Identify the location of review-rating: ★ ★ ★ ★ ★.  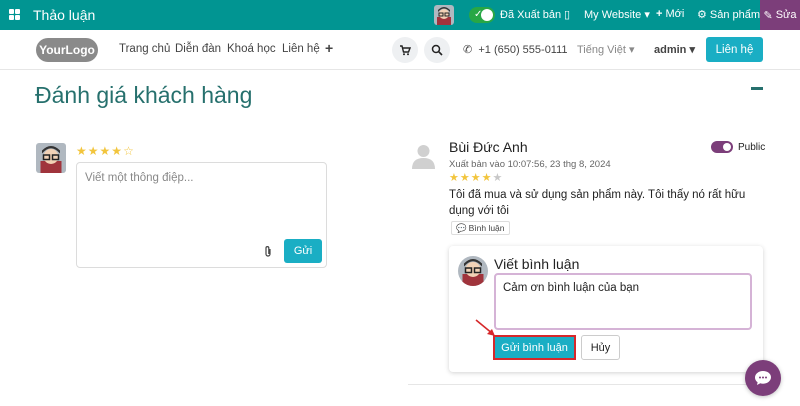
(475, 177).